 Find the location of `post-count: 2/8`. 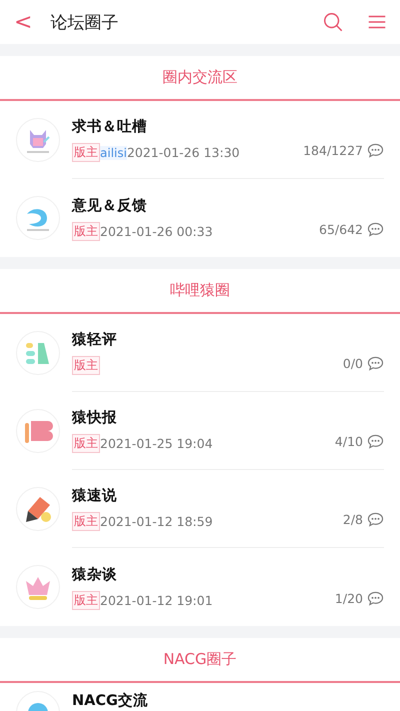

post-count: 2/8 is located at coordinates (352, 519).